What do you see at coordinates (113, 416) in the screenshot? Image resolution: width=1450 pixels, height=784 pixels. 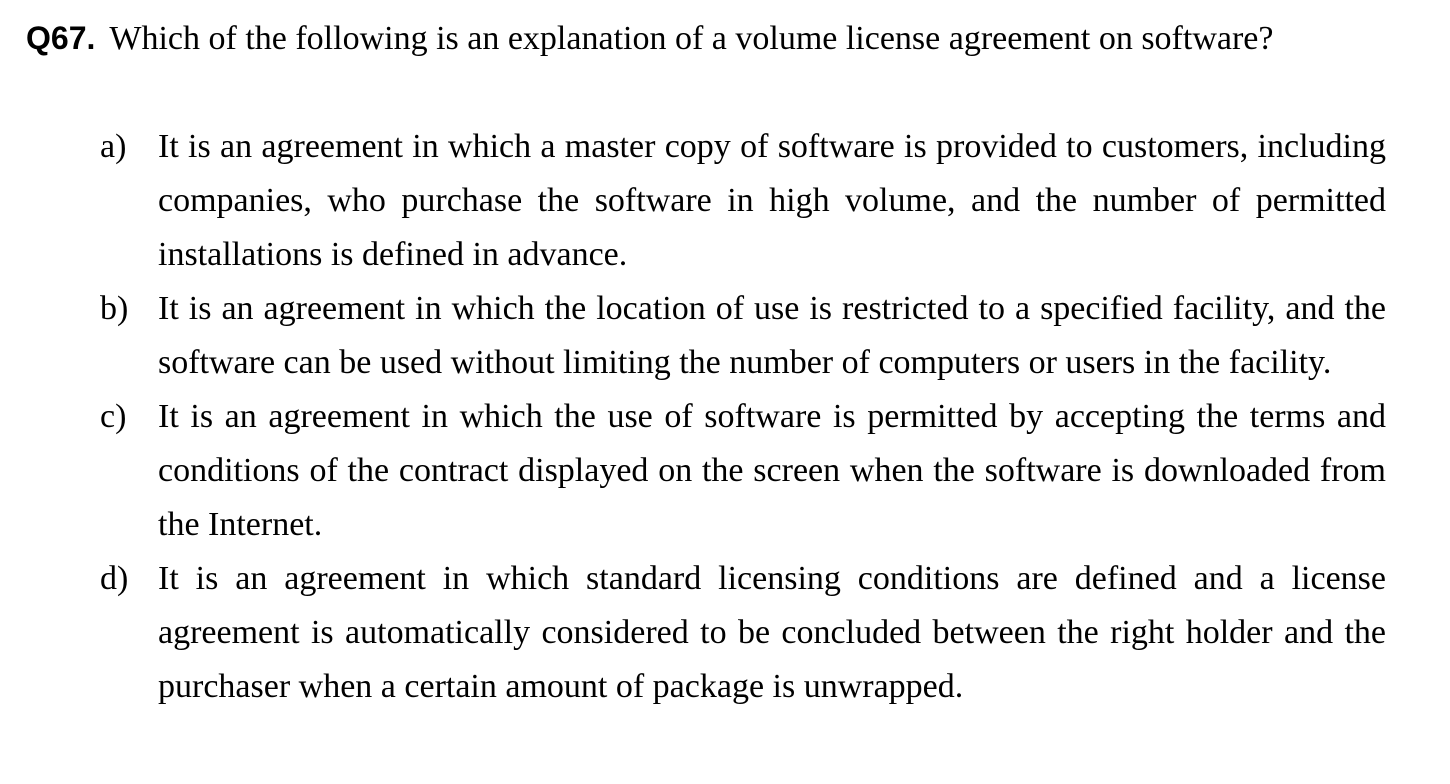 I see `option-letter: c)` at bounding box center [113, 416].